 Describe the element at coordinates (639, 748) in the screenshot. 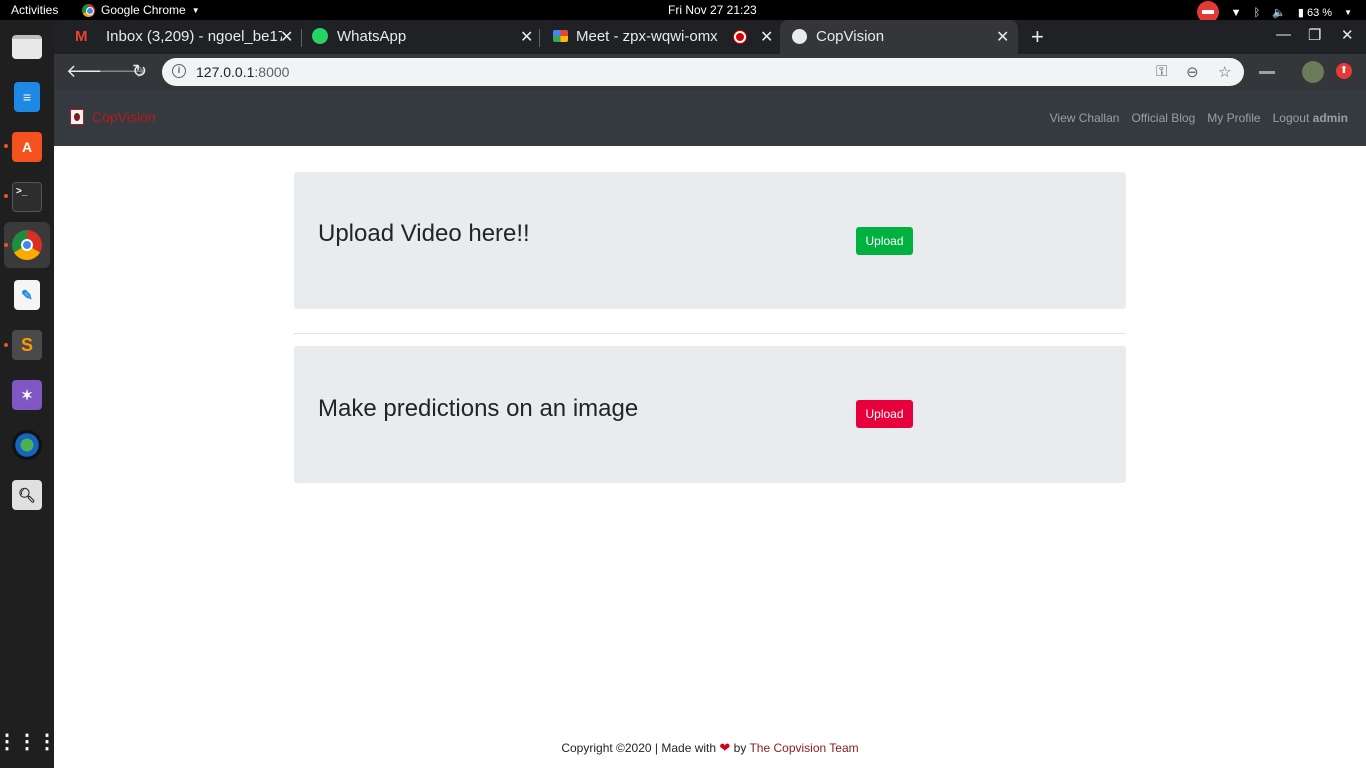

I see `footer-copyright: Copyright ©2020 | Made with` at that location.